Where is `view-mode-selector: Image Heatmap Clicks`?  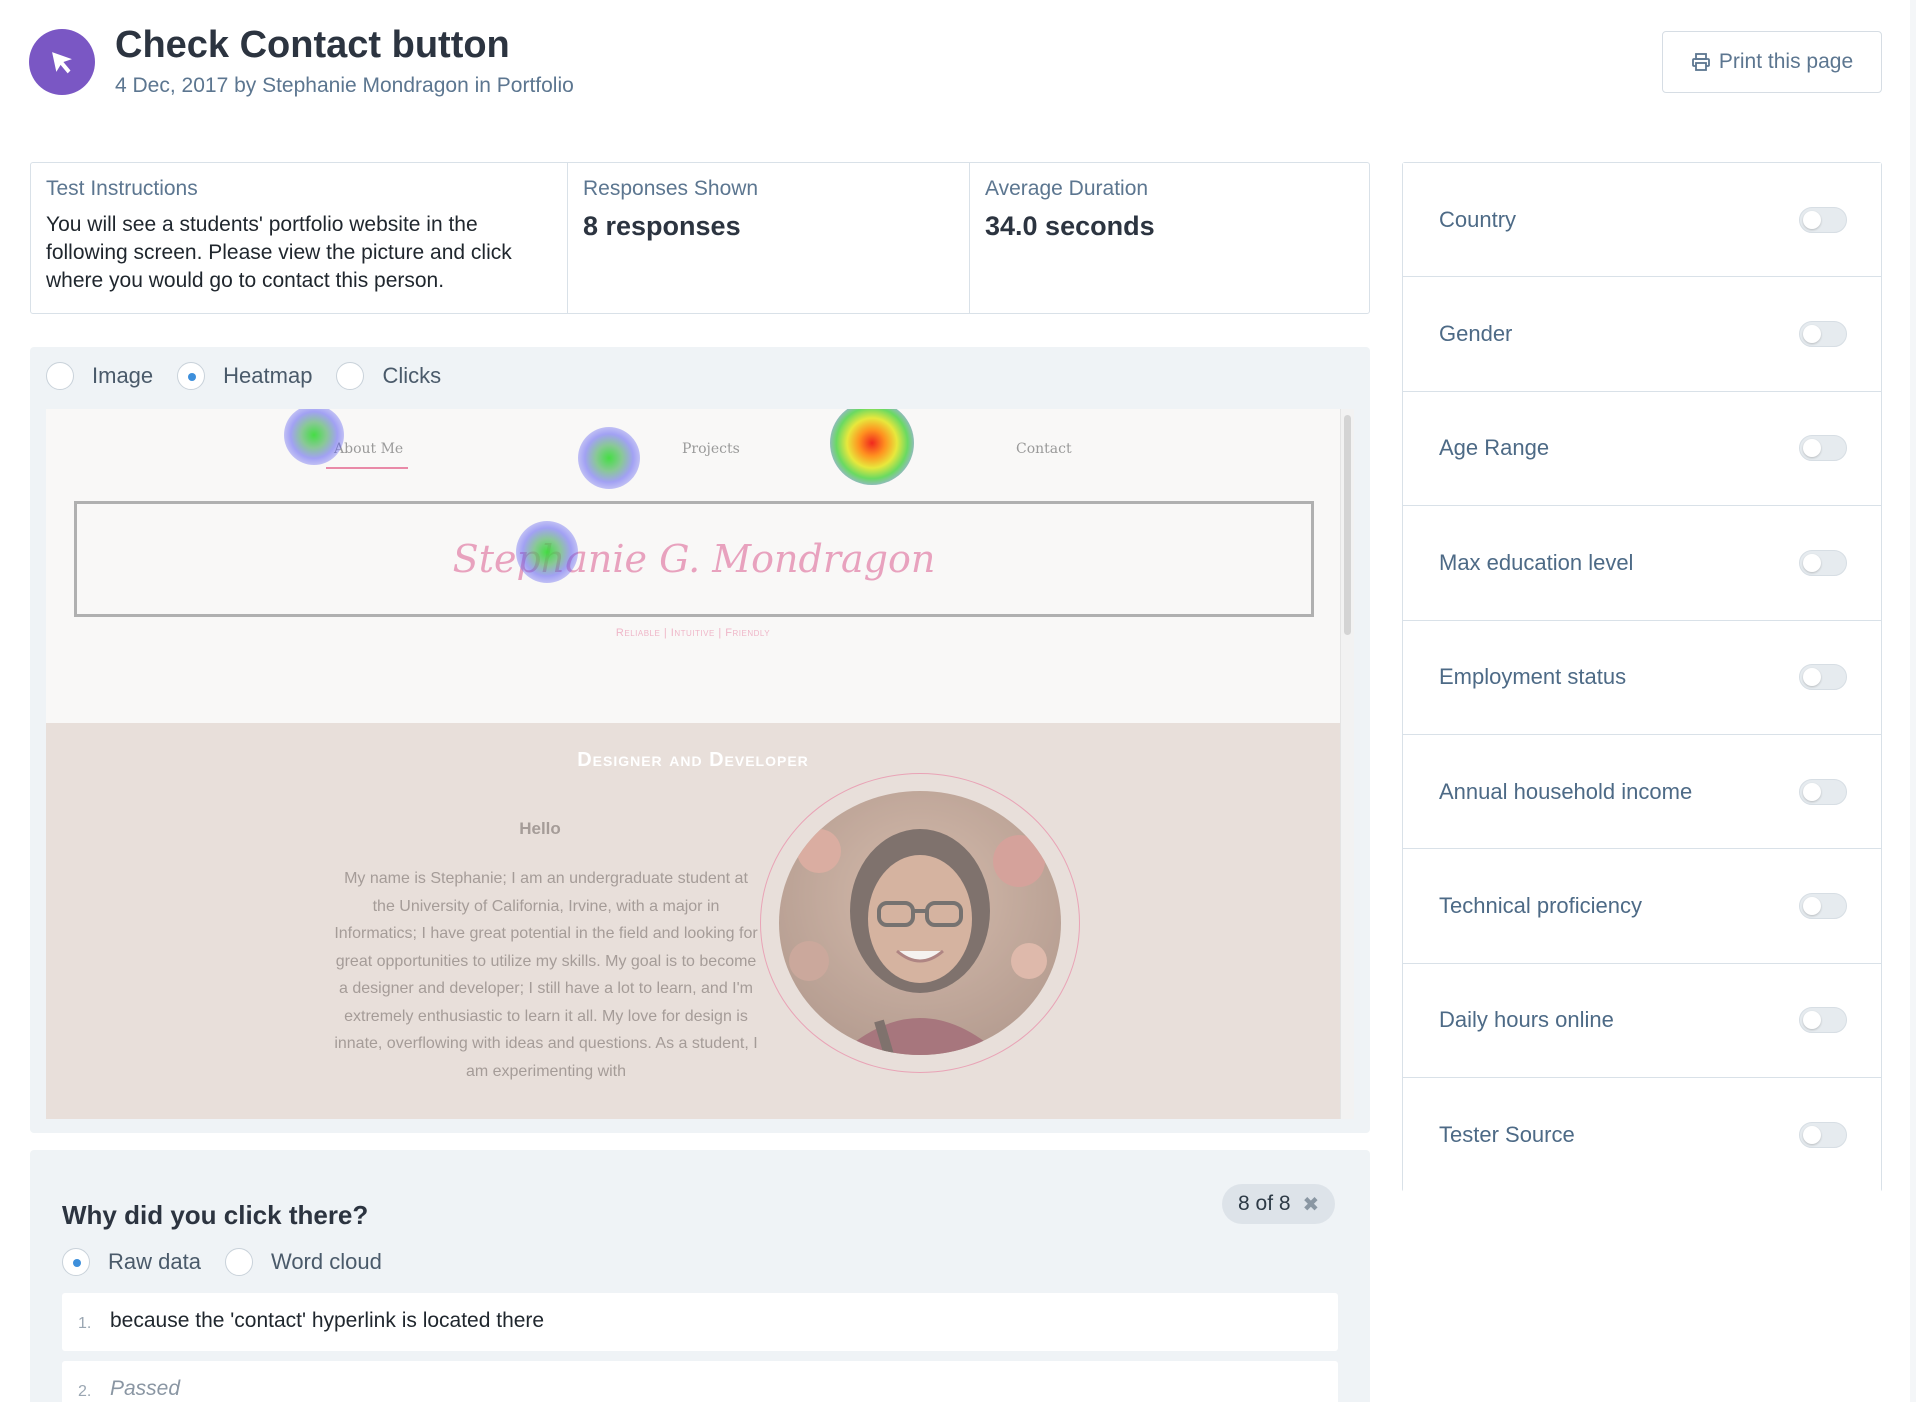 view-mode-selector: Image Heatmap Clicks is located at coordinates (255, 376).